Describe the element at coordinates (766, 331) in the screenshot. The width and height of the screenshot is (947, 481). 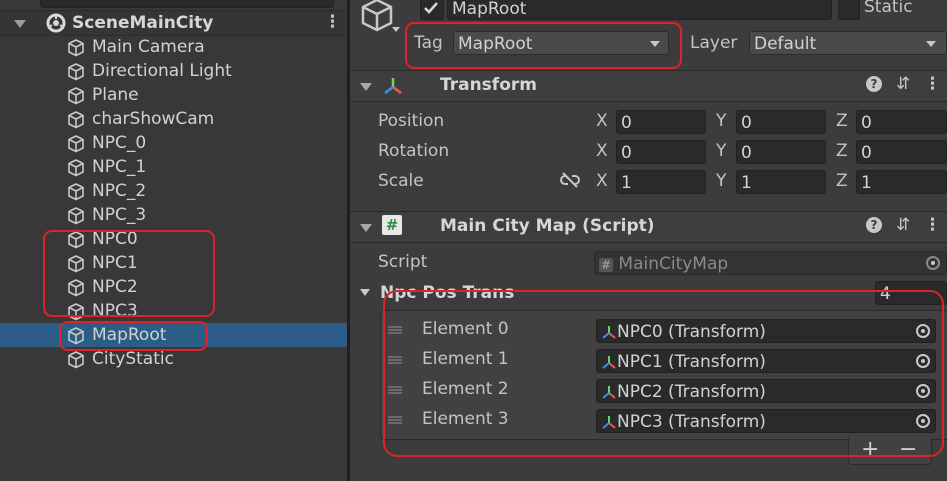
I see `list-element-field: NPC0 (Transform)` at that location.